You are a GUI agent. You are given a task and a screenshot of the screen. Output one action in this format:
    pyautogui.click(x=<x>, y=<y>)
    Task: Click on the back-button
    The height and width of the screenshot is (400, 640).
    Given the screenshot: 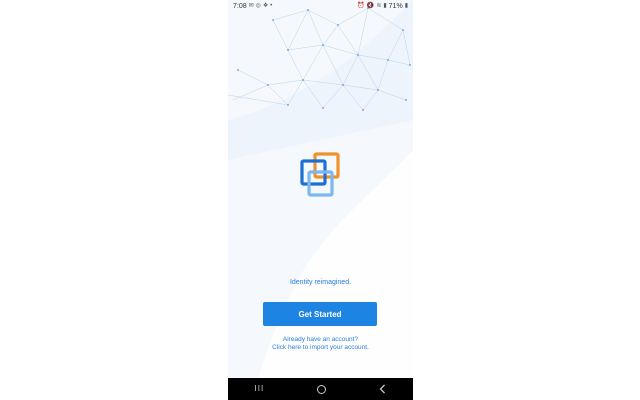 What is the action you would take?
    pyautogui.click(x=382, y=389)
    